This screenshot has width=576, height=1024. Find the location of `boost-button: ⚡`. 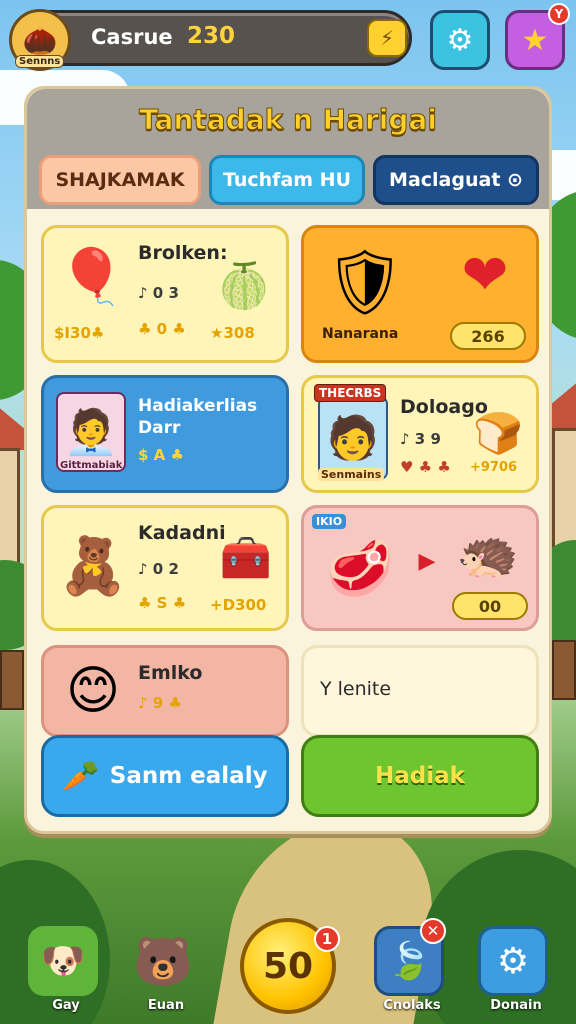

boost-button: ⚡ is located at coordinates (387, 38).